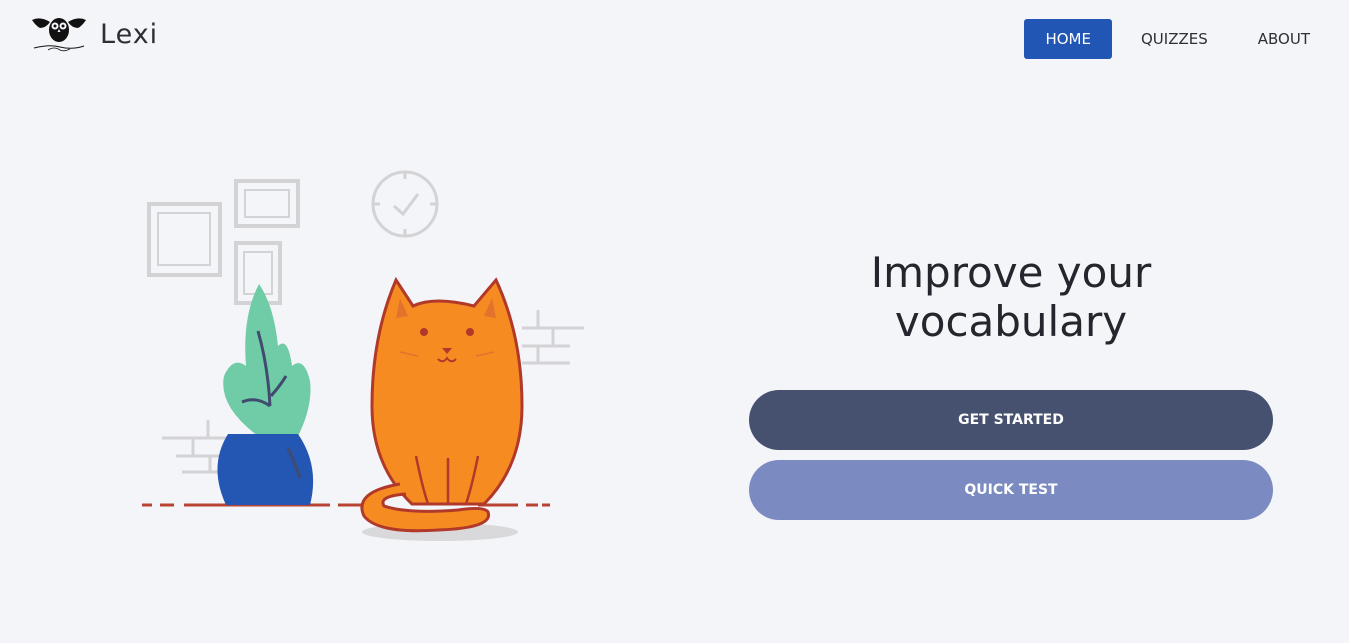 The image size is (1349, 643). What do you see at coordinates (553, 337) in the screenshot?
I see `brick-wall-right` at bounding box center [553, 337].